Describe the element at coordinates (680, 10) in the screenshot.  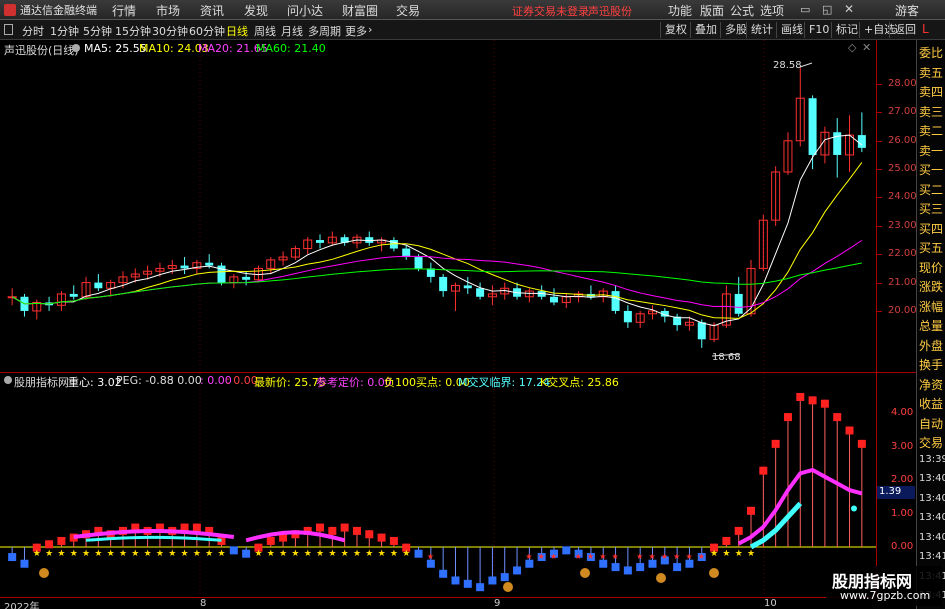
I see `menu-function: 功能` at that location.